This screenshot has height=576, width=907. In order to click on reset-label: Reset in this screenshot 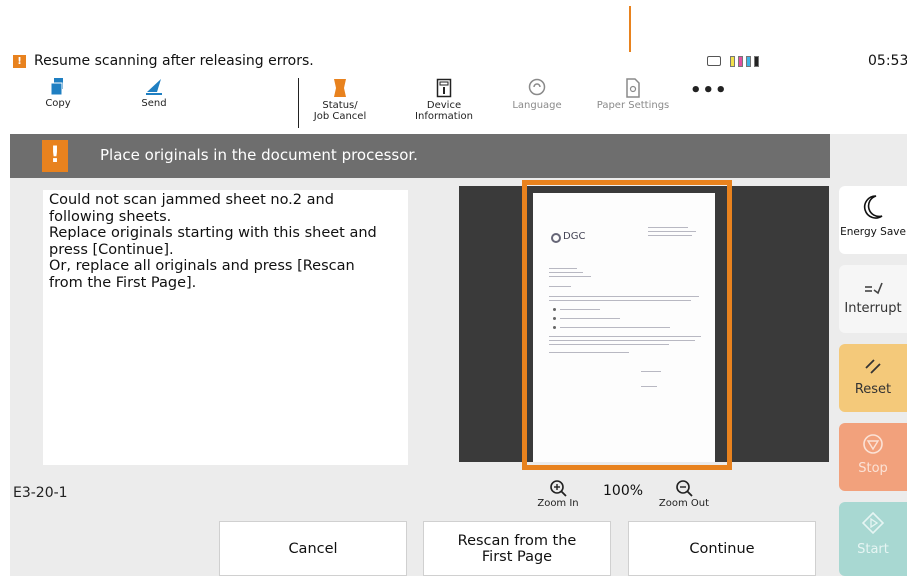, I will do `click(873, 389)`.